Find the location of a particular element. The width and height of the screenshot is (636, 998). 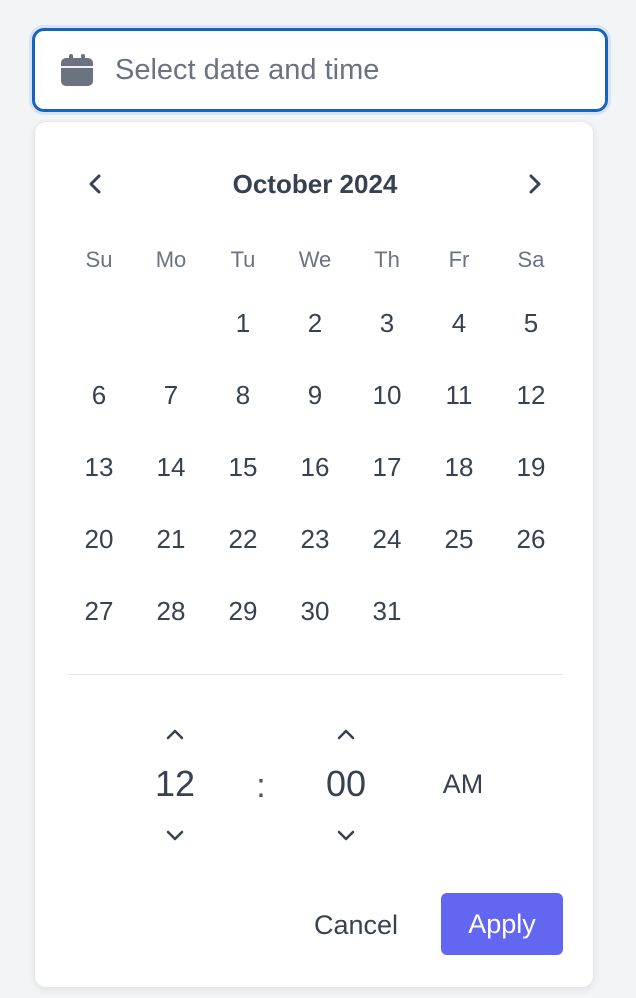

day-cell: 19 is located at coordinates (531, 467).